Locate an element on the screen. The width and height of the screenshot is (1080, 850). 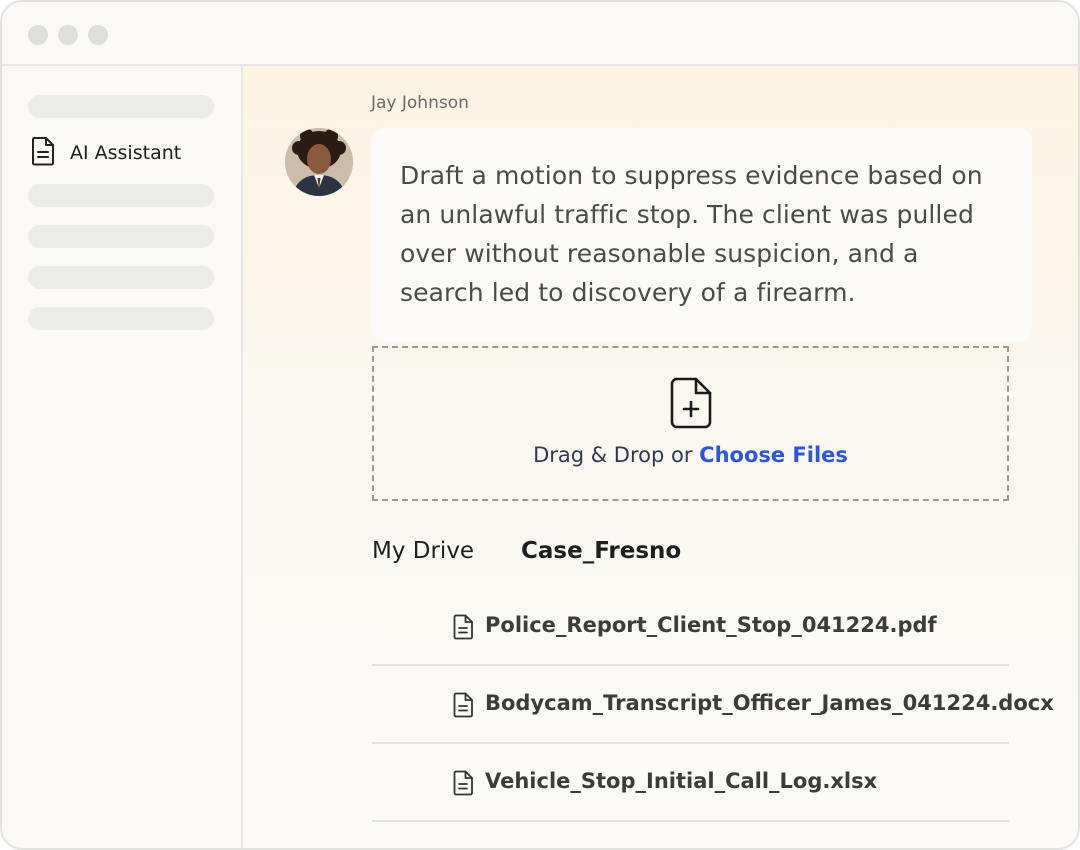
file-plus-icon is located at coordinates (691, 405).